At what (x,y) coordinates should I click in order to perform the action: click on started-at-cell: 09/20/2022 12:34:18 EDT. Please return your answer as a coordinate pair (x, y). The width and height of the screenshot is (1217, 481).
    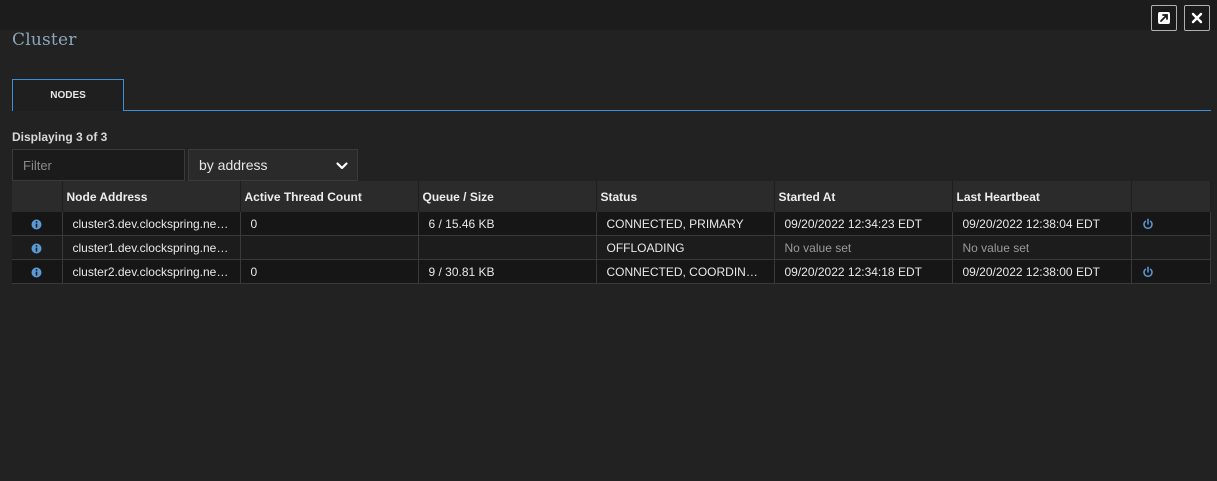
    Looking at the image, I should click on (863, 271).